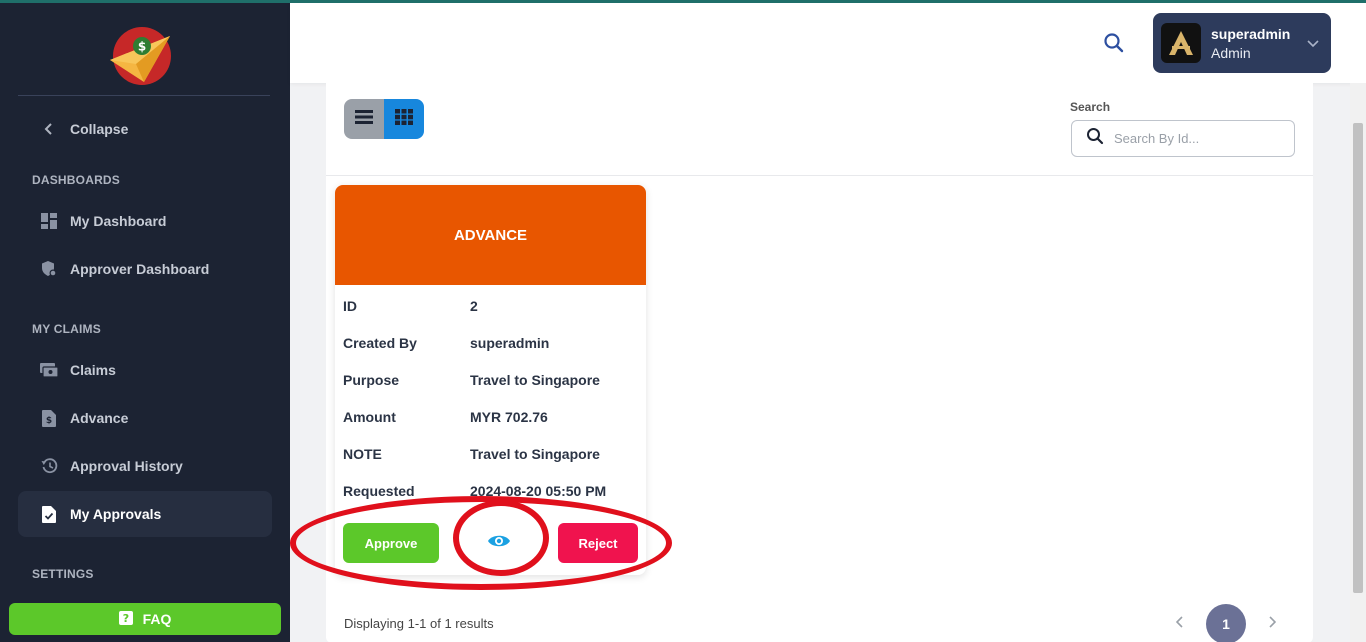 The image size is (1366, 642). I want to click on sidebar-divider, so click(144, 95).